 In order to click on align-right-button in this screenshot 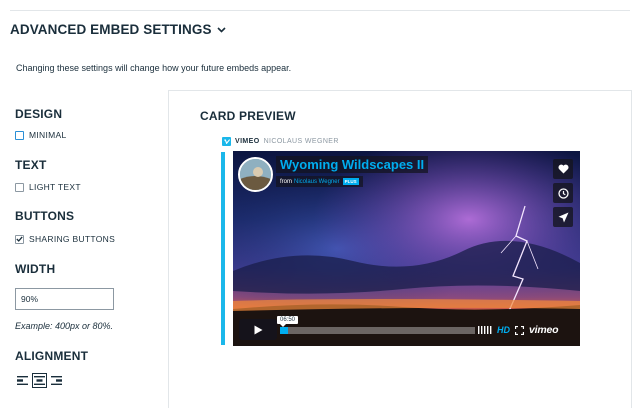, I will do `click(56, 380)`.